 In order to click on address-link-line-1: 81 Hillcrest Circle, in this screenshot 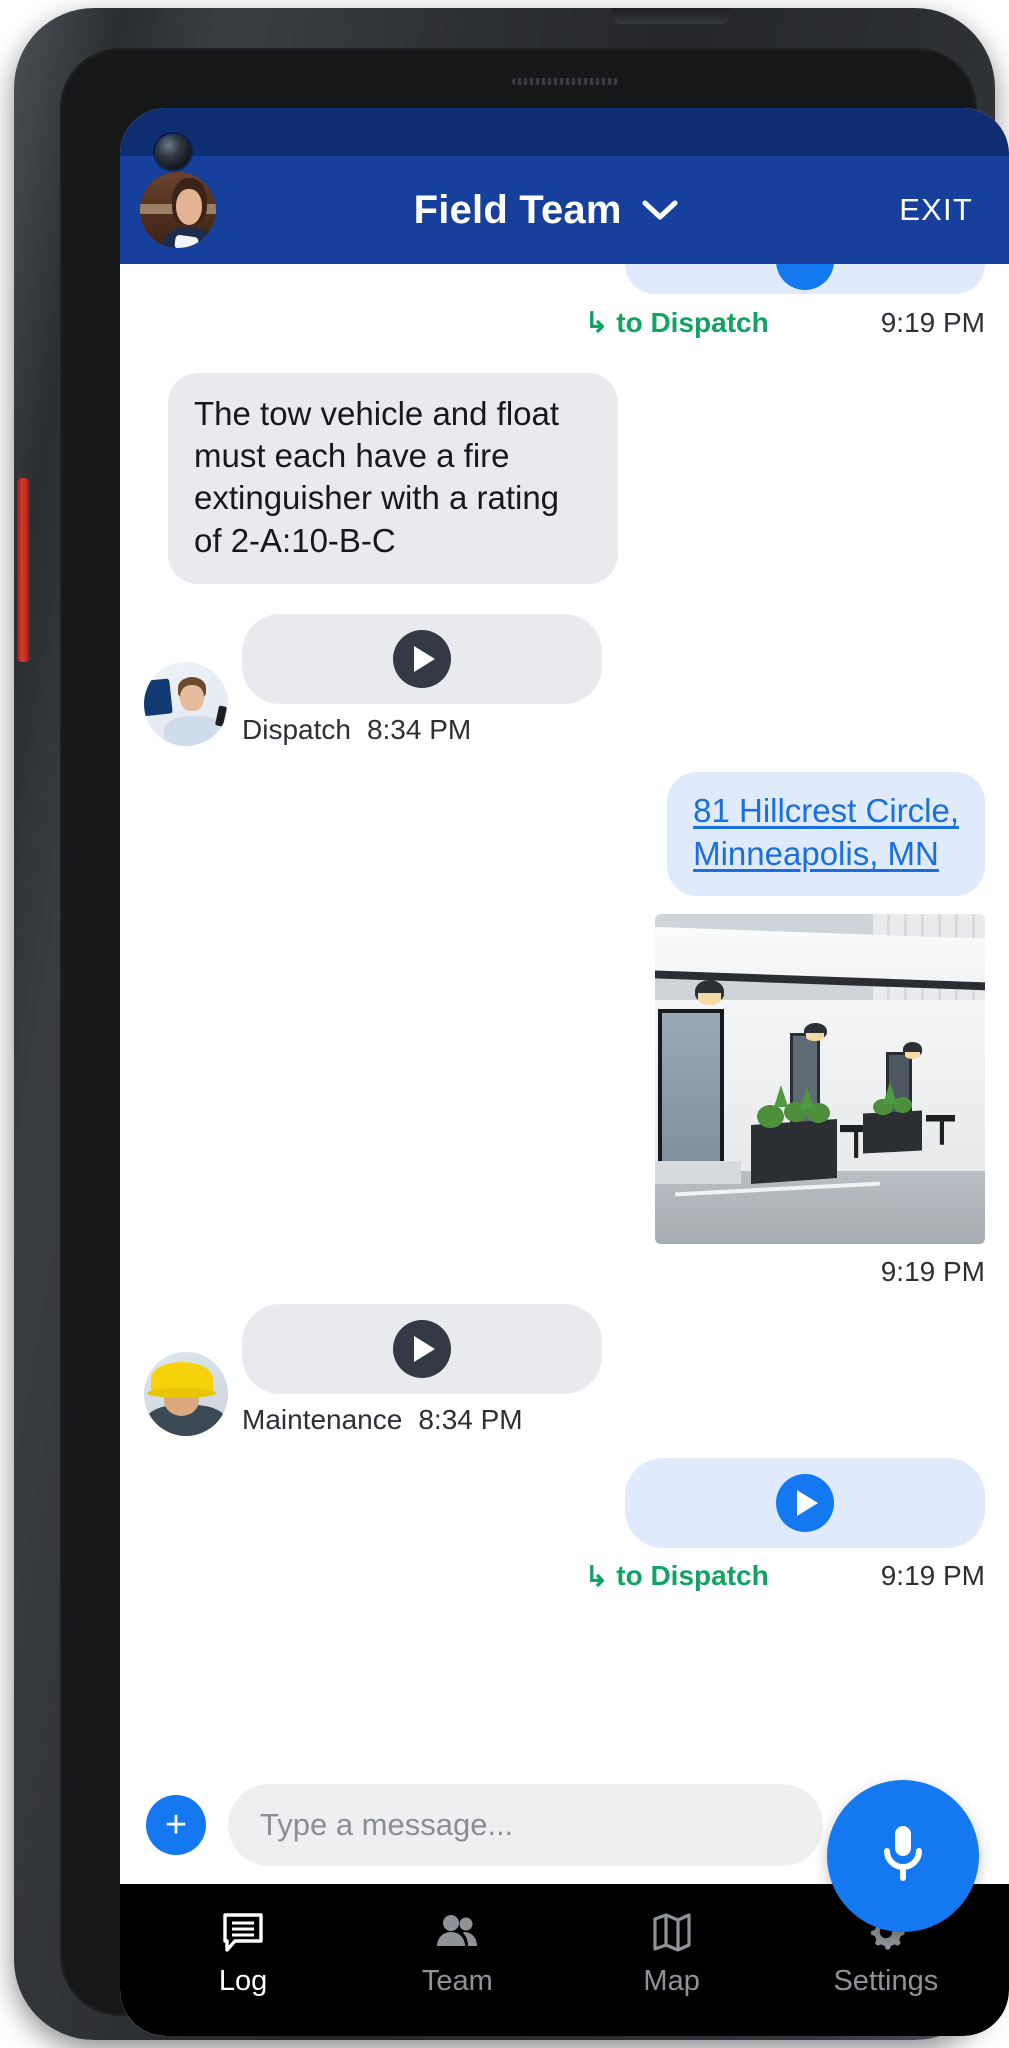, I will do `click(826, 811)`.